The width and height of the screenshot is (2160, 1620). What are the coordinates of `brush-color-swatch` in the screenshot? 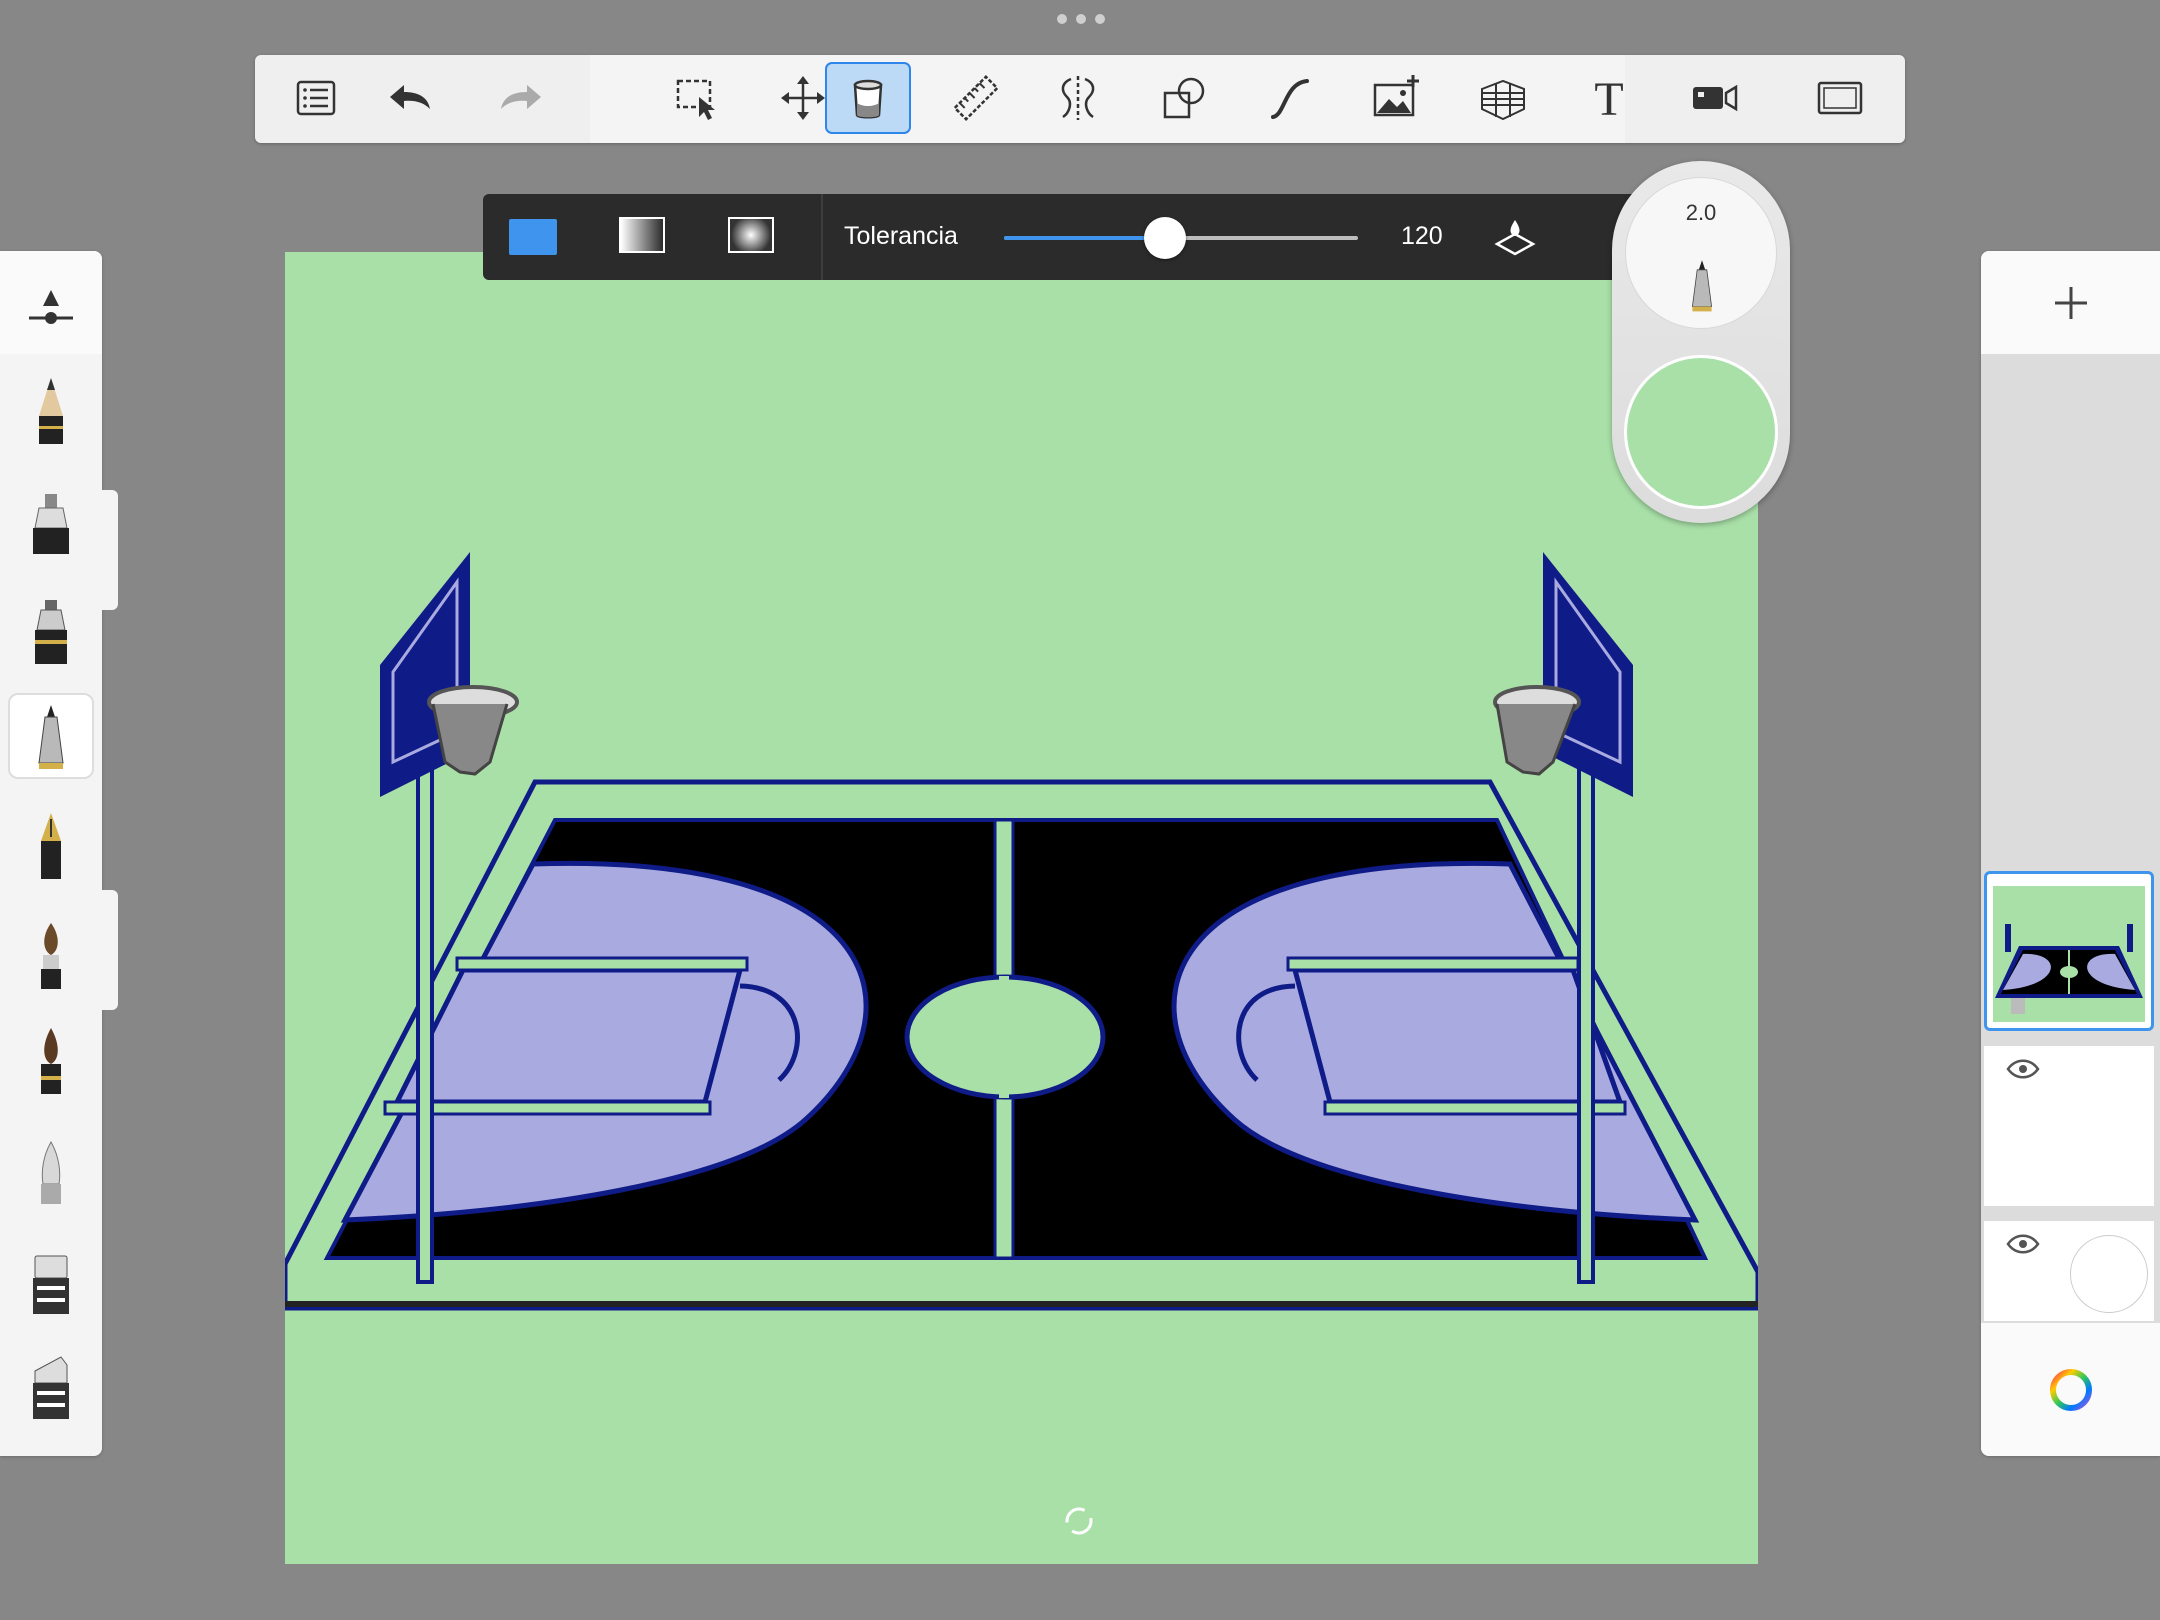 It's located at (1701, 432).